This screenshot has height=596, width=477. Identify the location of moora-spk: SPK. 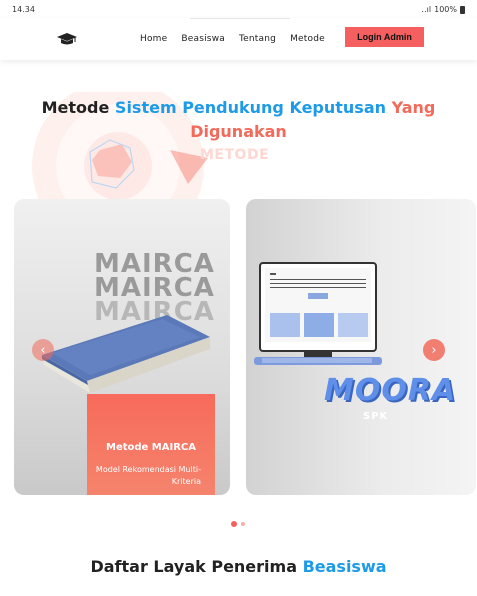
(376, 416).